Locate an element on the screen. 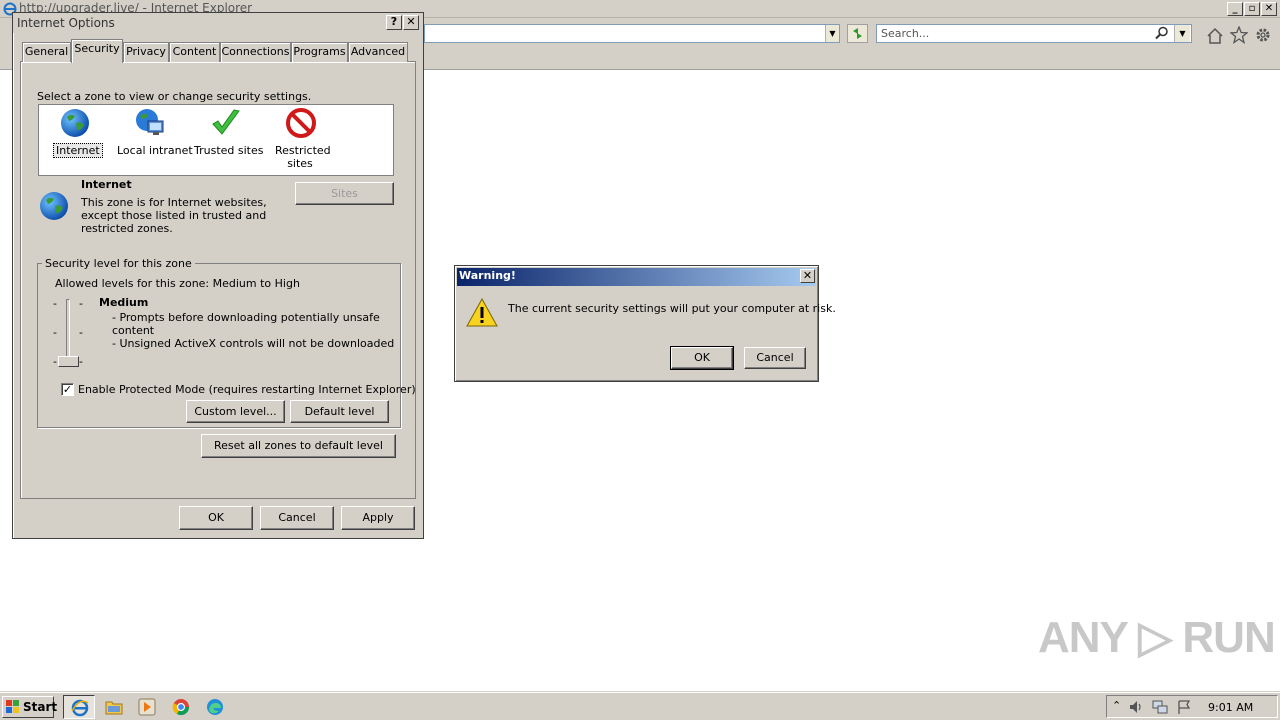  refresh-icon is located at coordinates (857, 33).